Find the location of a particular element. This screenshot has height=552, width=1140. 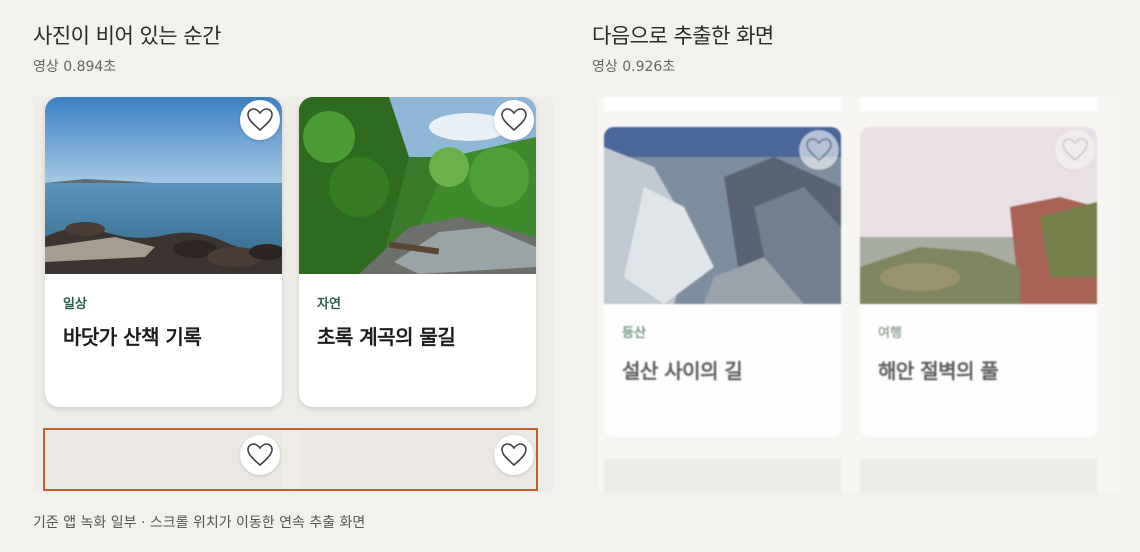

right-panel-title: 다음으로 추출한 화면 is located at coordinates (683, 36).